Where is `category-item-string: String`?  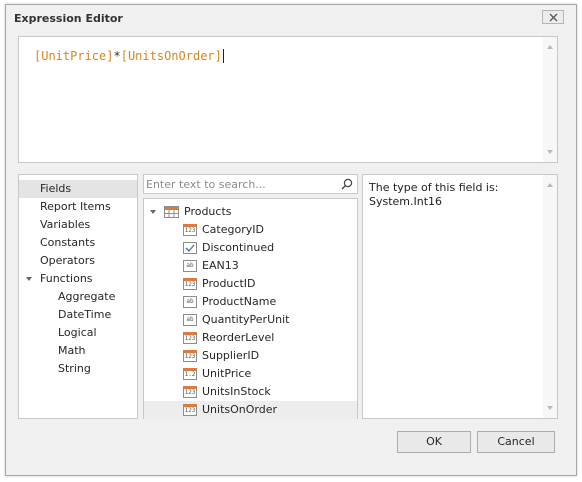 category-item-string: String is located at coordinates (78, 369).